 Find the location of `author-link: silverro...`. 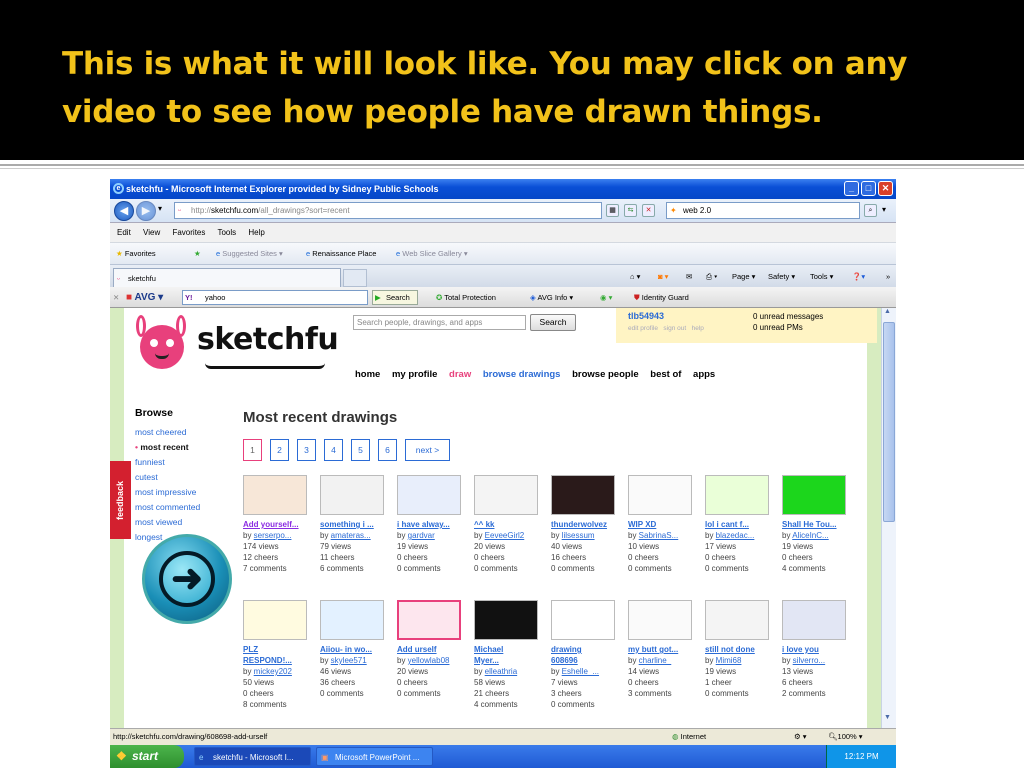

author-link: silverro... is located at coordinates (809, 660).